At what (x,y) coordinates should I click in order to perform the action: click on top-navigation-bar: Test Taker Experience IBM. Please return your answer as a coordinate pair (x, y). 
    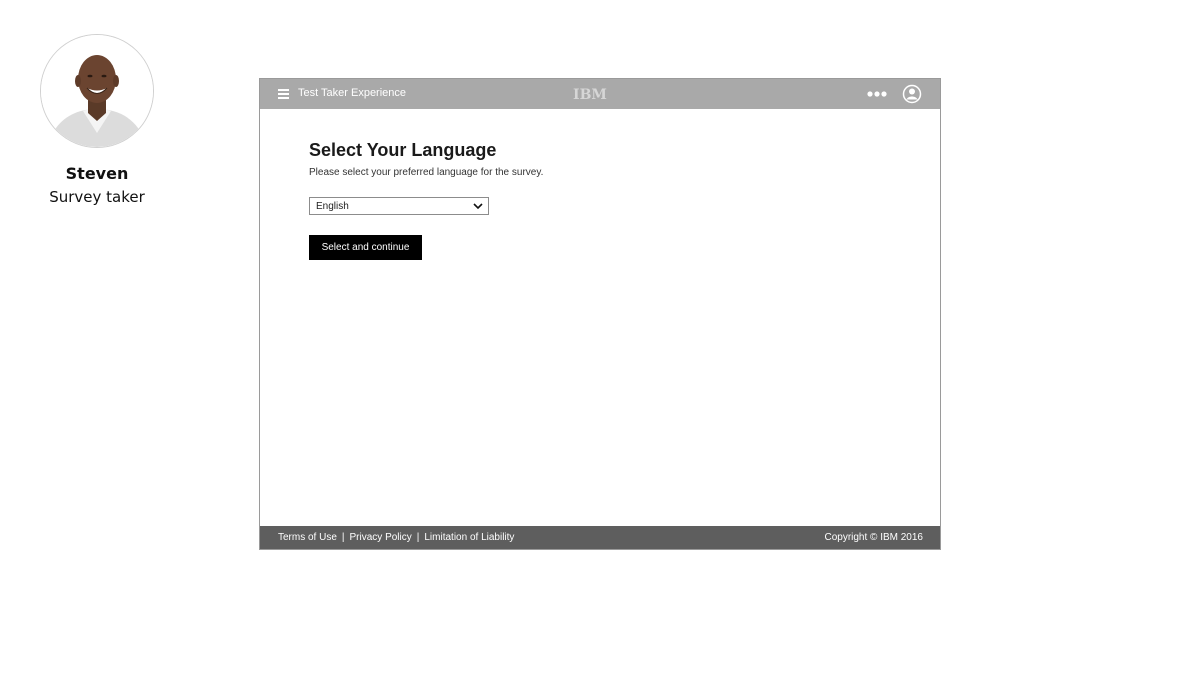
    Looking at the image, I should click on (600, 94).